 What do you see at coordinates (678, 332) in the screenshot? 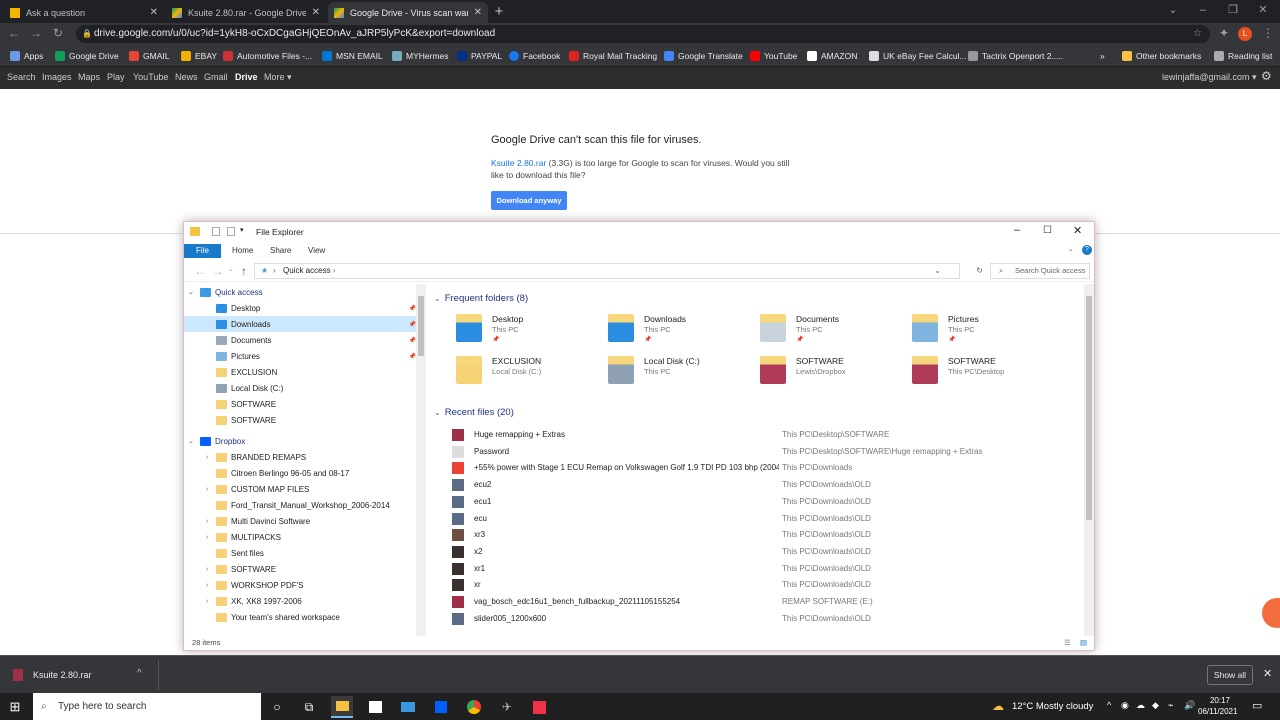
I see `frequent-folder: Downloads This PC 📌` at bounding box center [678, 332].